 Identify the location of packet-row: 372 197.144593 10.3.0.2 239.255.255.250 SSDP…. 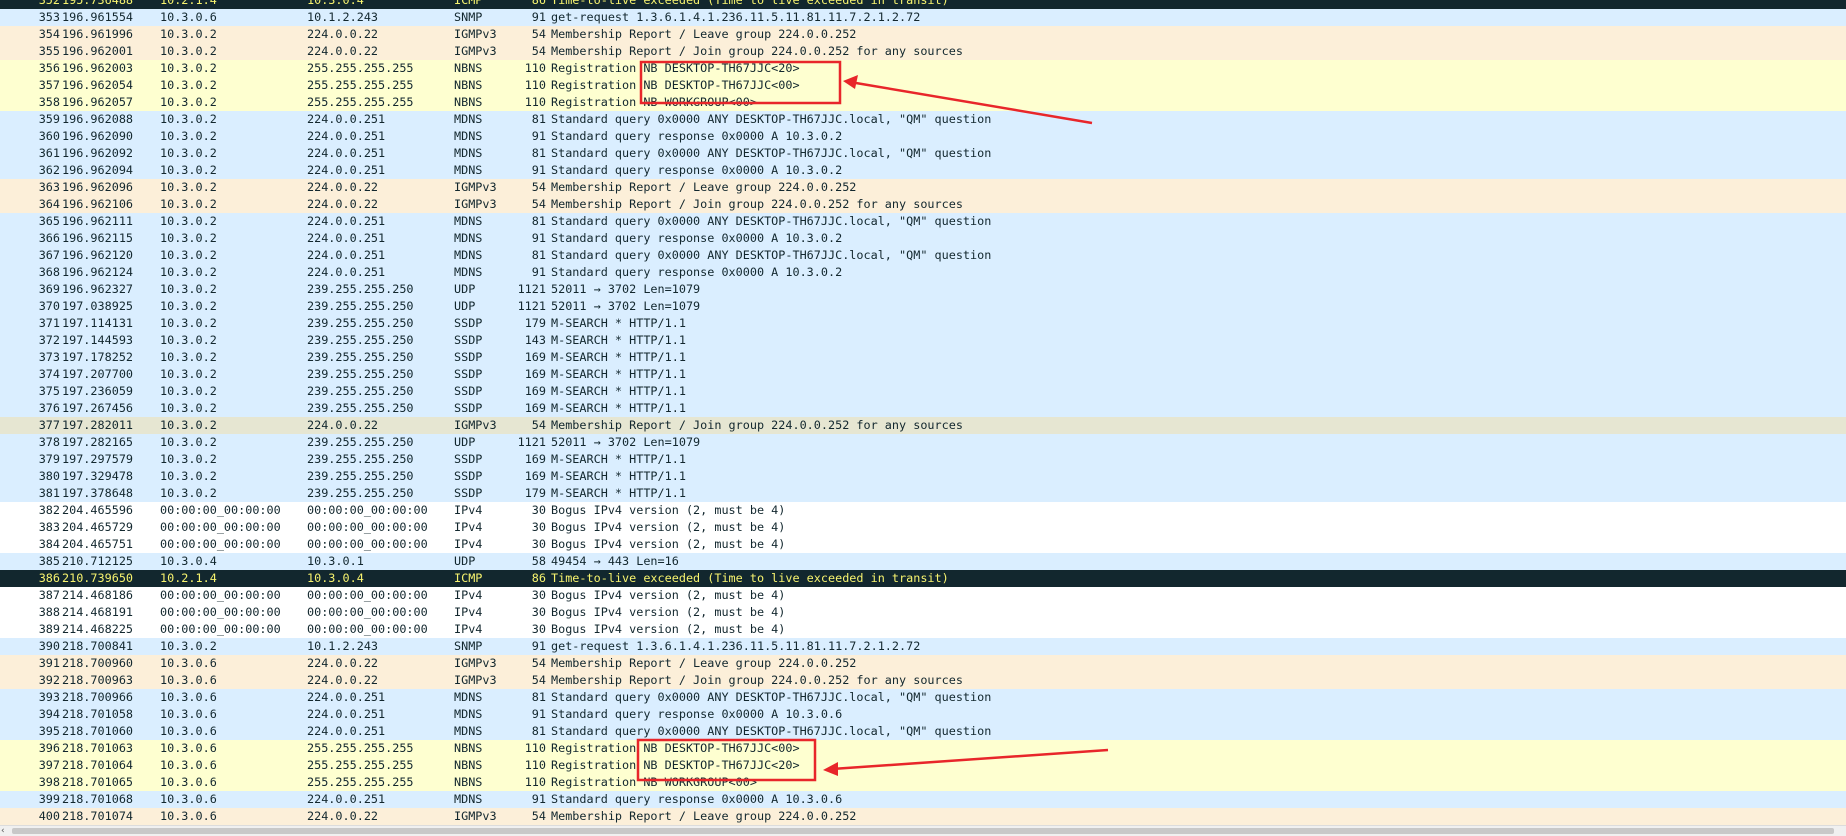
(923, 340).